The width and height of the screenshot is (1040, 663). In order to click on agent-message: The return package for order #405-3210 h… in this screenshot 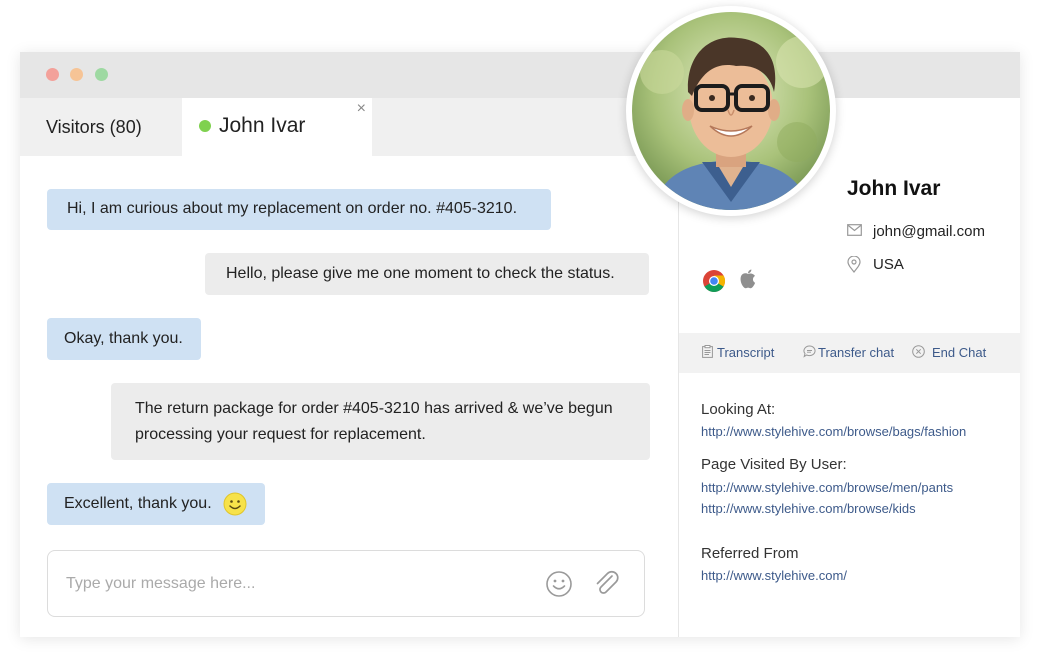, I will do `click(380, 421)`.